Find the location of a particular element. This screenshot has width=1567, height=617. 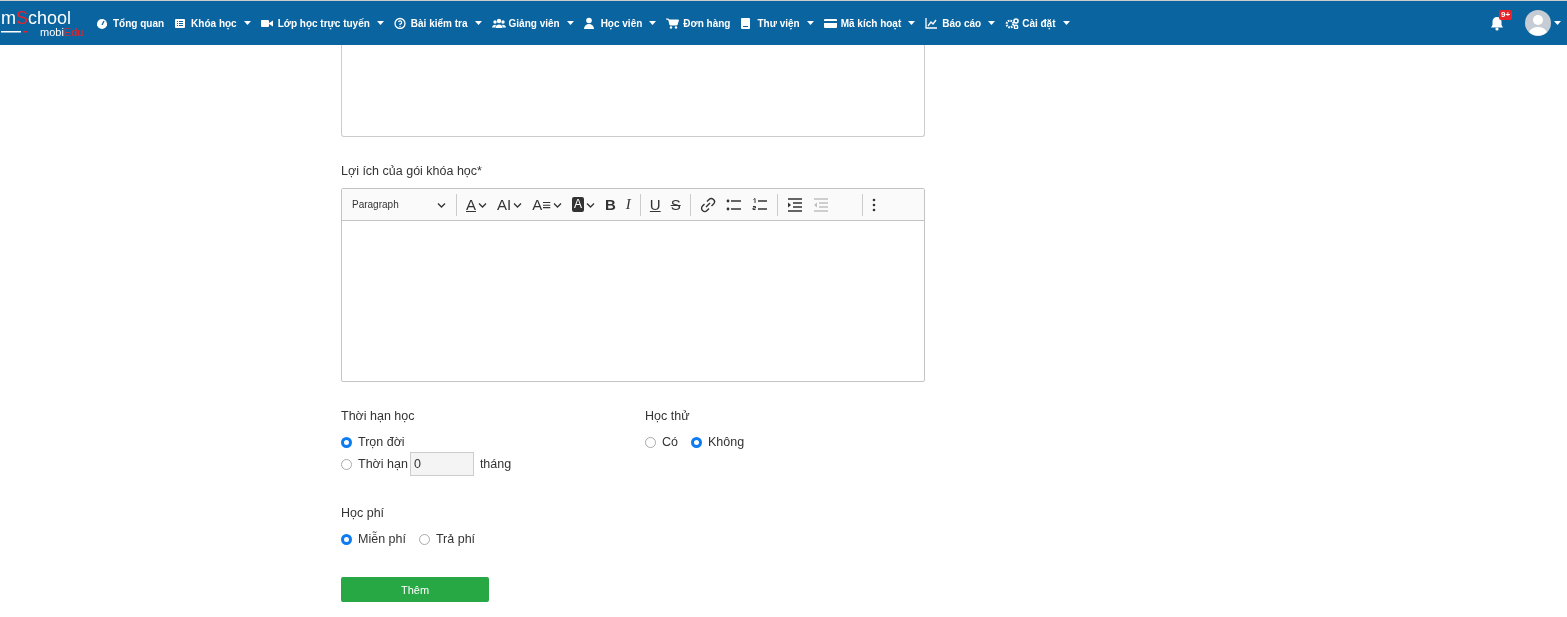

field-label: Lợi ích của gói khóa học* is located at coordinates (412, 172).